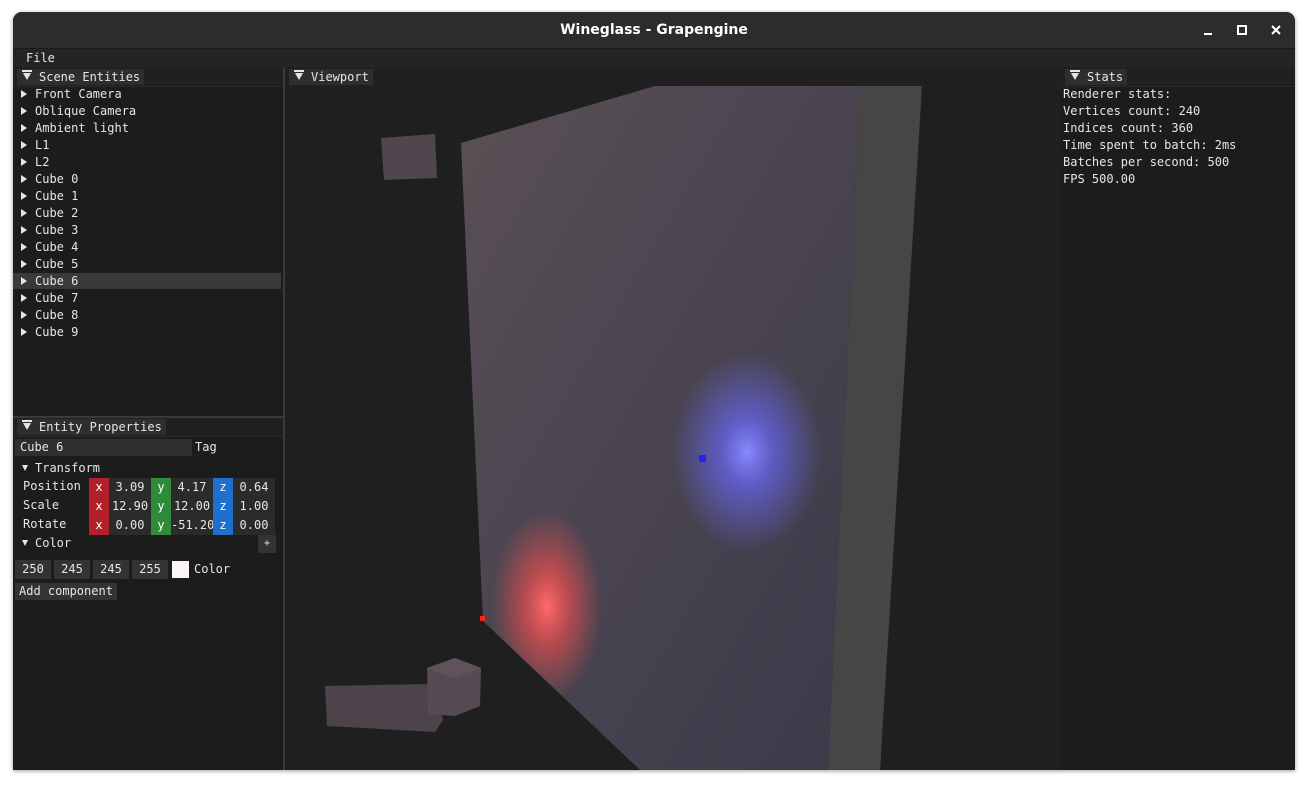 The height and width of the screenshot is (786, 1308). I want to click on add-color-button: +, so click(267, 544).